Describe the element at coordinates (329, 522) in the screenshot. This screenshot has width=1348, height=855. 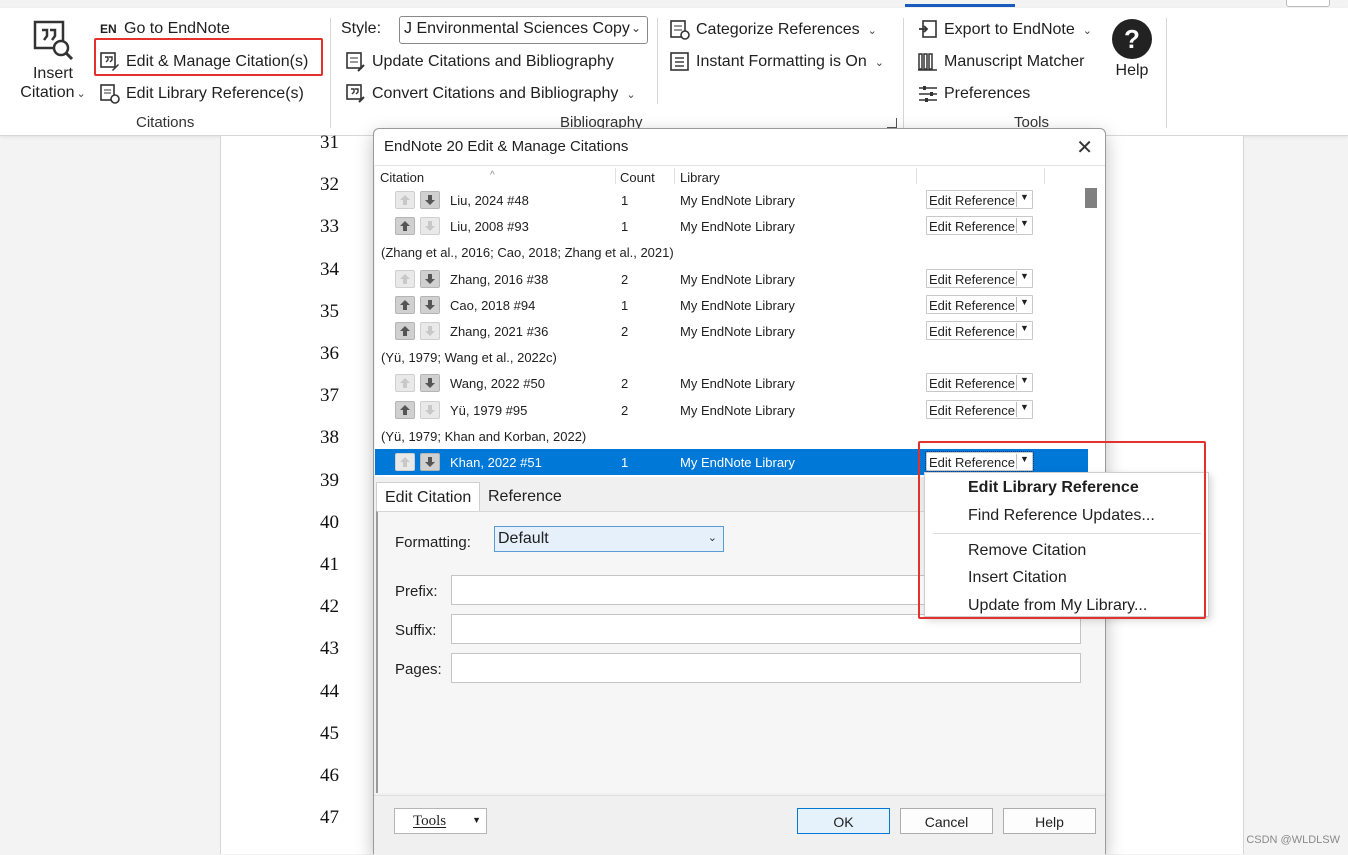
I see `line-number: 40` at that location.